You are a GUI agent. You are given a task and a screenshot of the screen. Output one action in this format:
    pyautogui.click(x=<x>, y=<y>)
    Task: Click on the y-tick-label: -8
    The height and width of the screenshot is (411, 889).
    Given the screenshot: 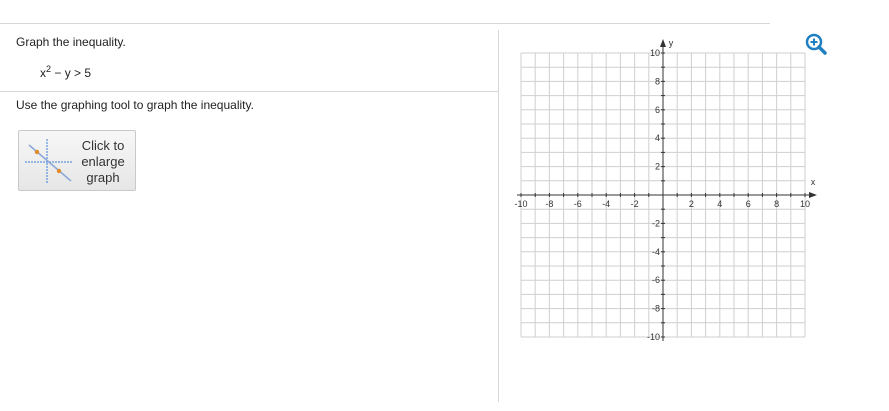 What is the action you would take?
    pyautogui.click(x=656, y=309)
    